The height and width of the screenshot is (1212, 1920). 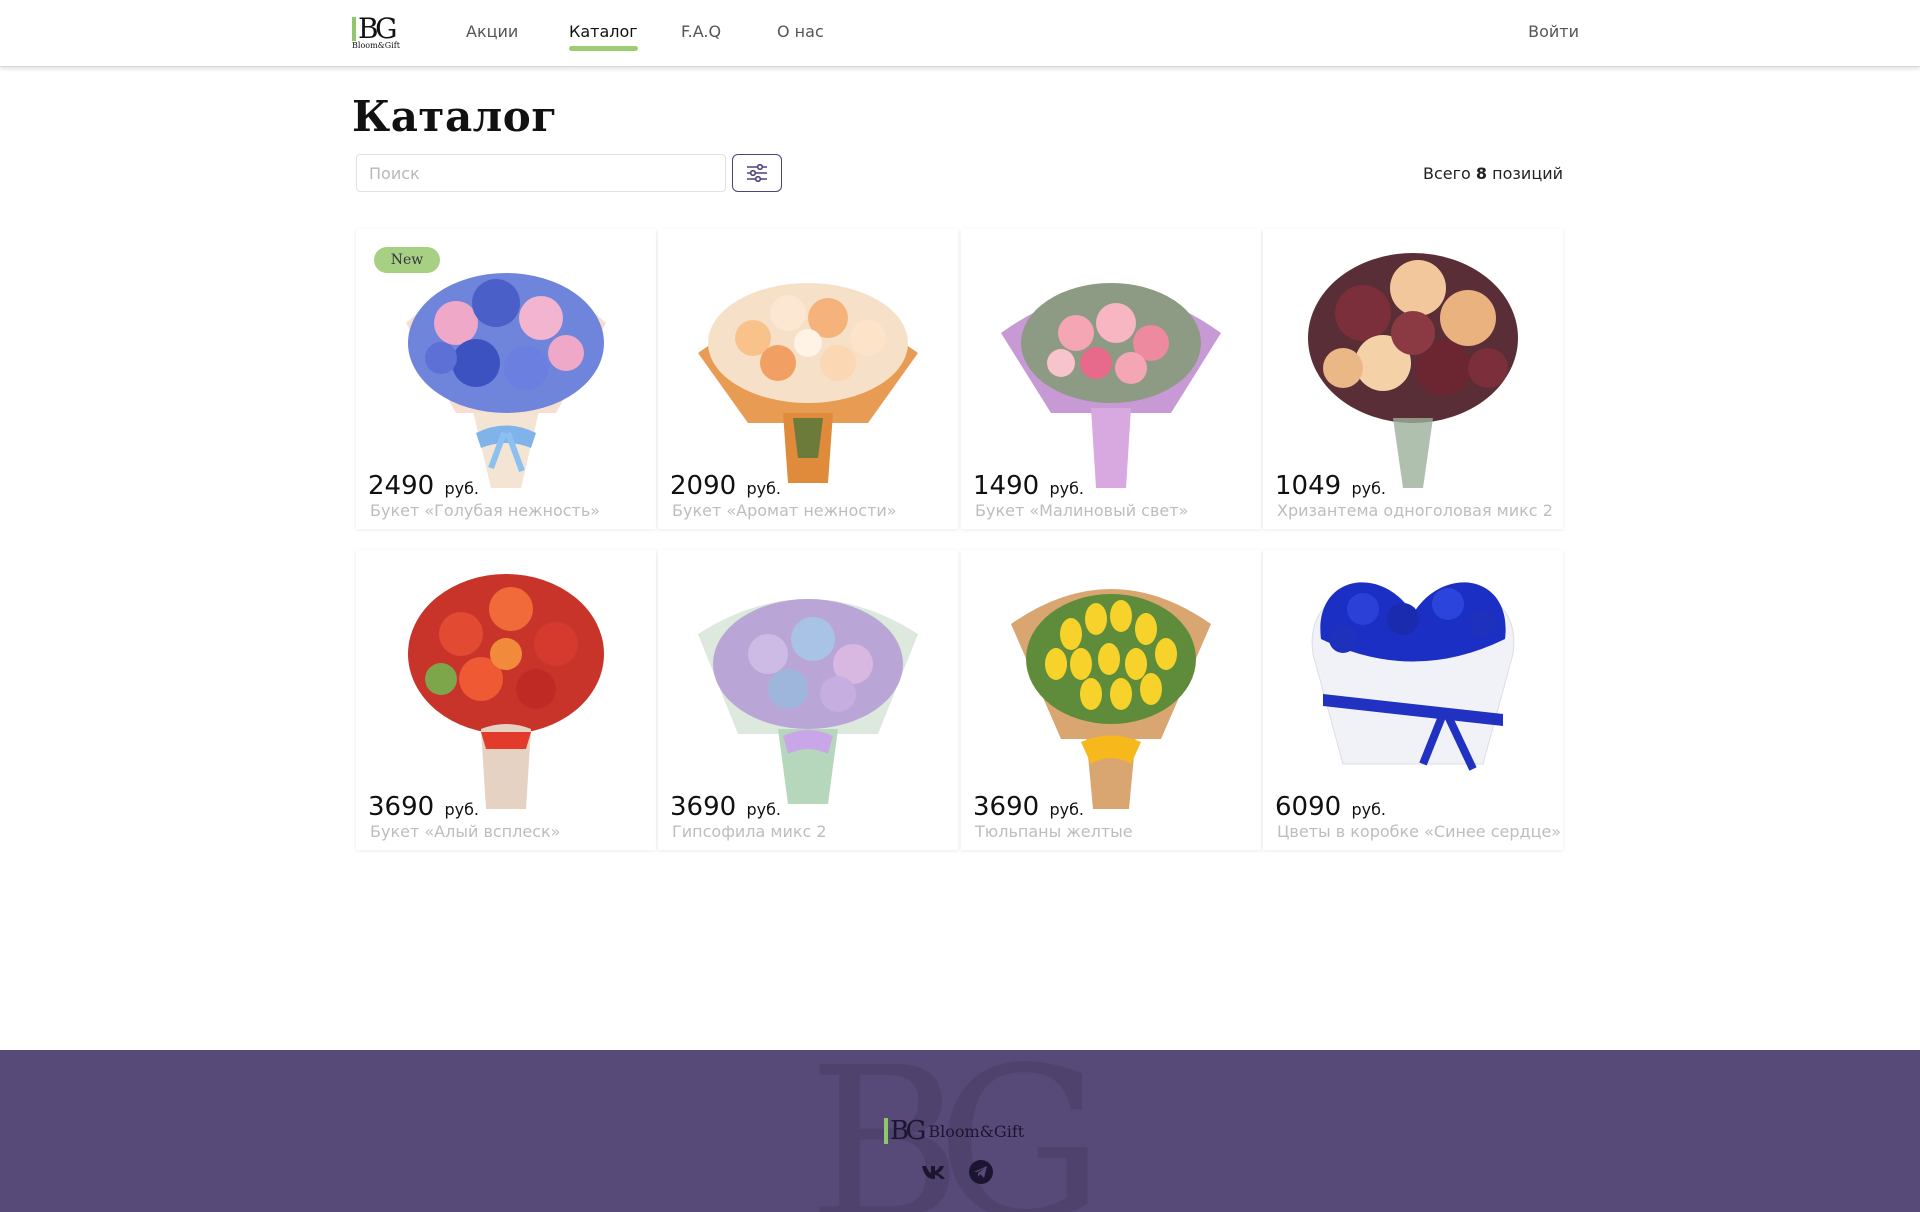 I want to click on product-name: Букет «Алый всплеск», so click(x=465, y=831).